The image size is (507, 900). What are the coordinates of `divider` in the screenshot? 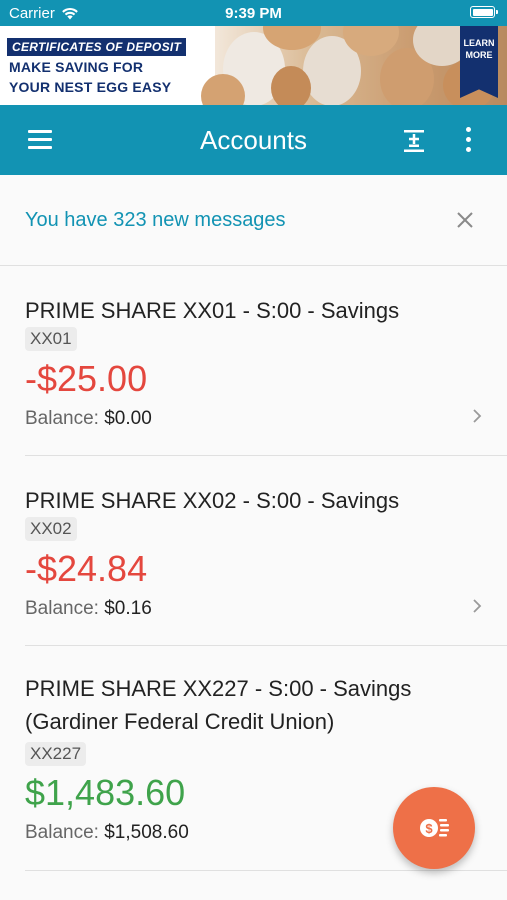 It's located at (266, 870).